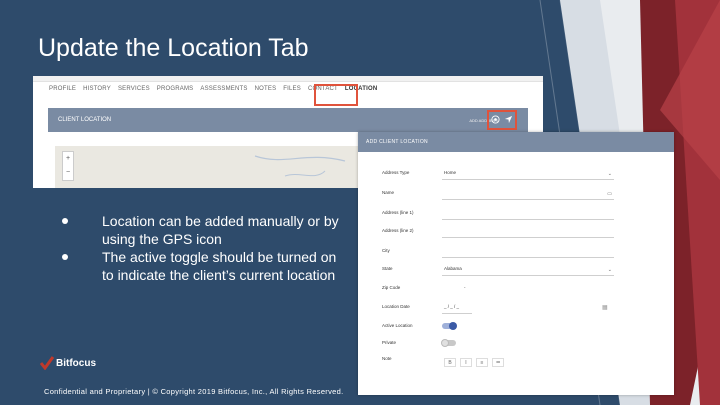 This screenshot has width=720, height=405. I want to click on location-date-input: _ / _ / _, so click(457, 309).